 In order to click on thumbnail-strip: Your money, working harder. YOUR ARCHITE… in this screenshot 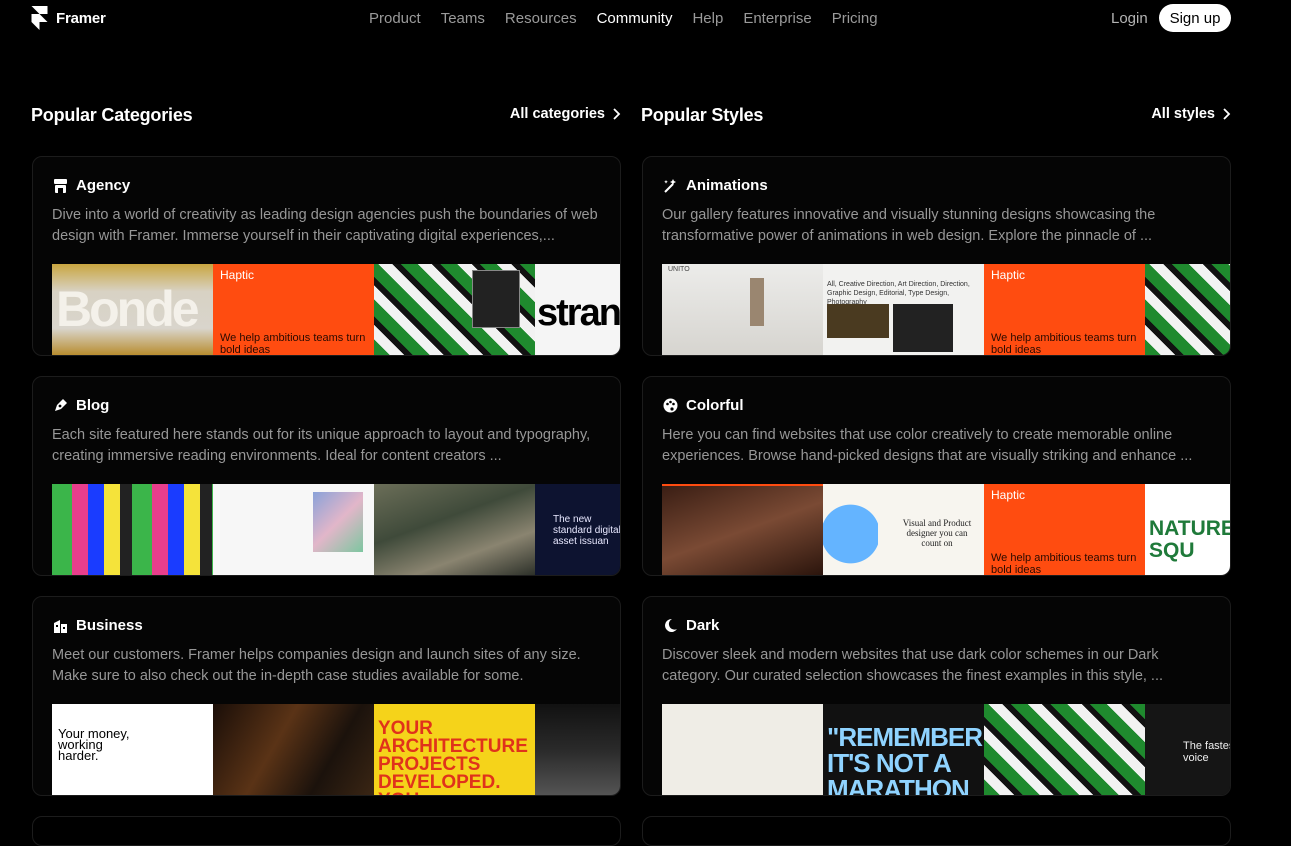, I will do `click(336, 749)`.